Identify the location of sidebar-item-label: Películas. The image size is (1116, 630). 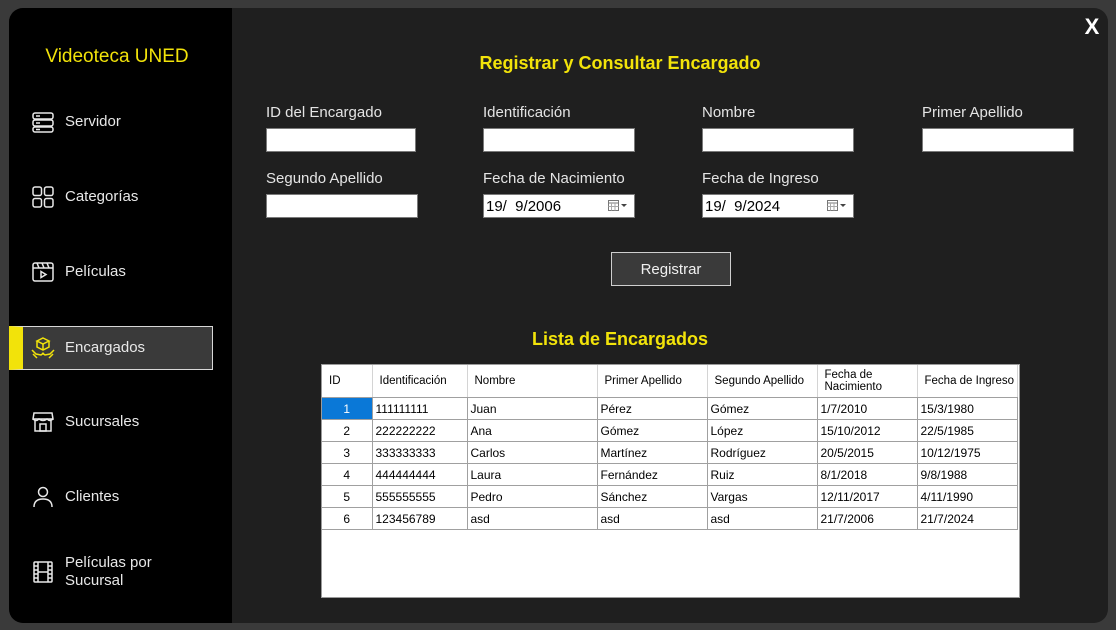
(95, 271).